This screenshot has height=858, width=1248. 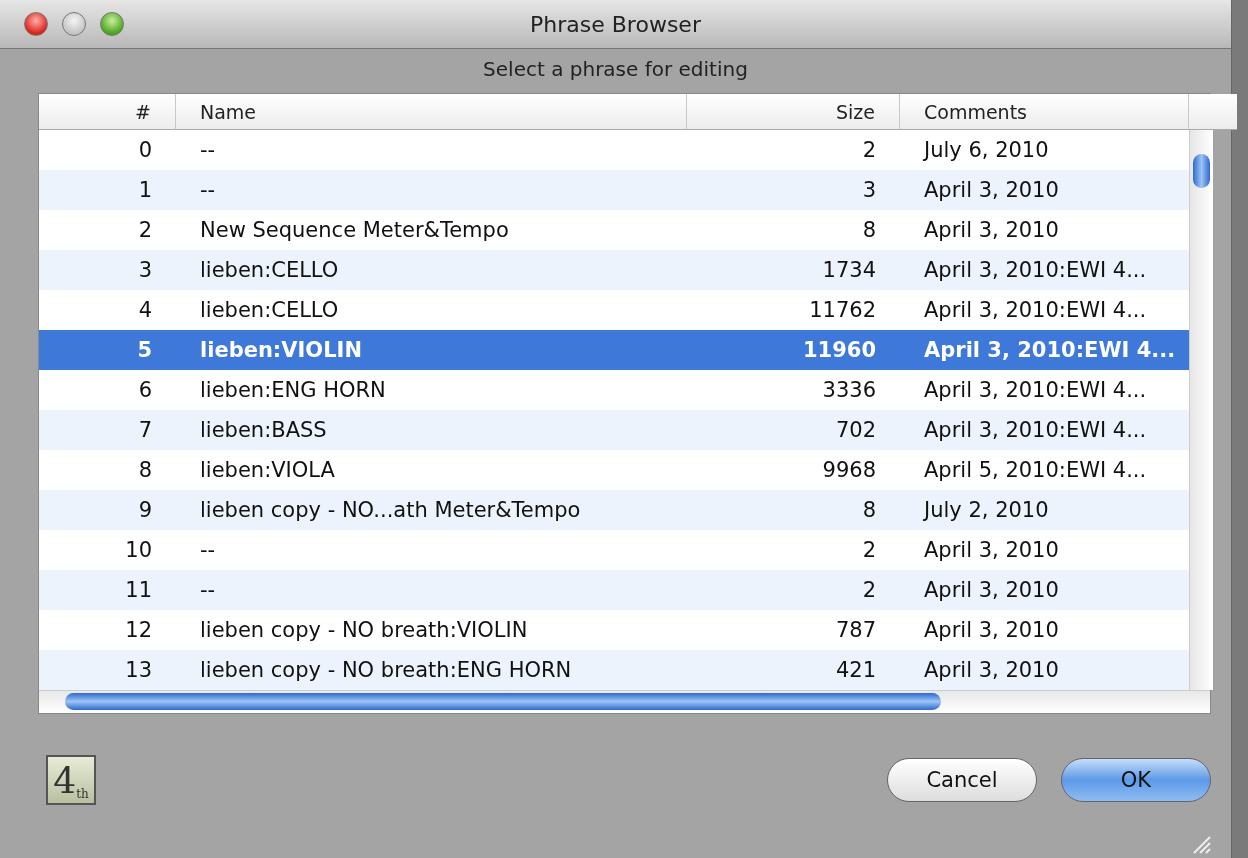 What do you see at coordinates (107, 510) in the screenshot?
I see `table-cell: 9` at bounding box center [107, 510].